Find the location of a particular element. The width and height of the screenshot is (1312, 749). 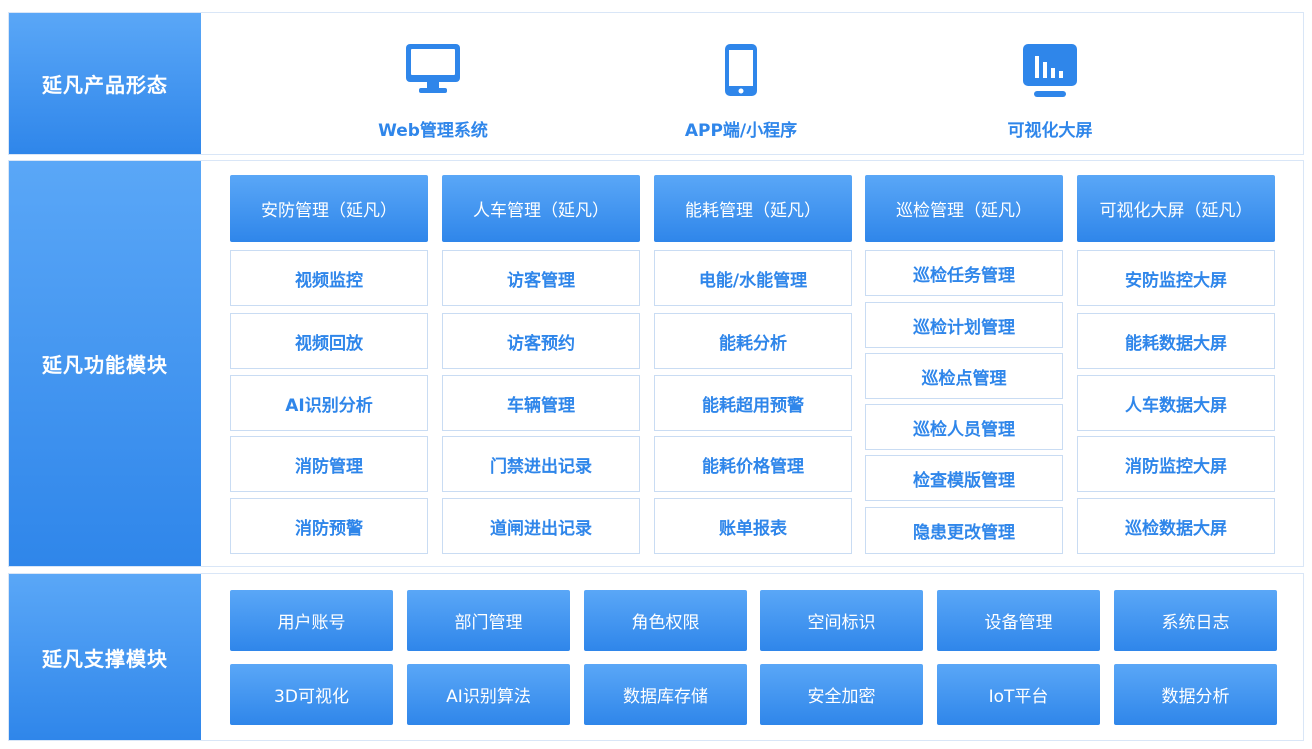

form-web: Web管理系统 is located at coordinates (433, 84).